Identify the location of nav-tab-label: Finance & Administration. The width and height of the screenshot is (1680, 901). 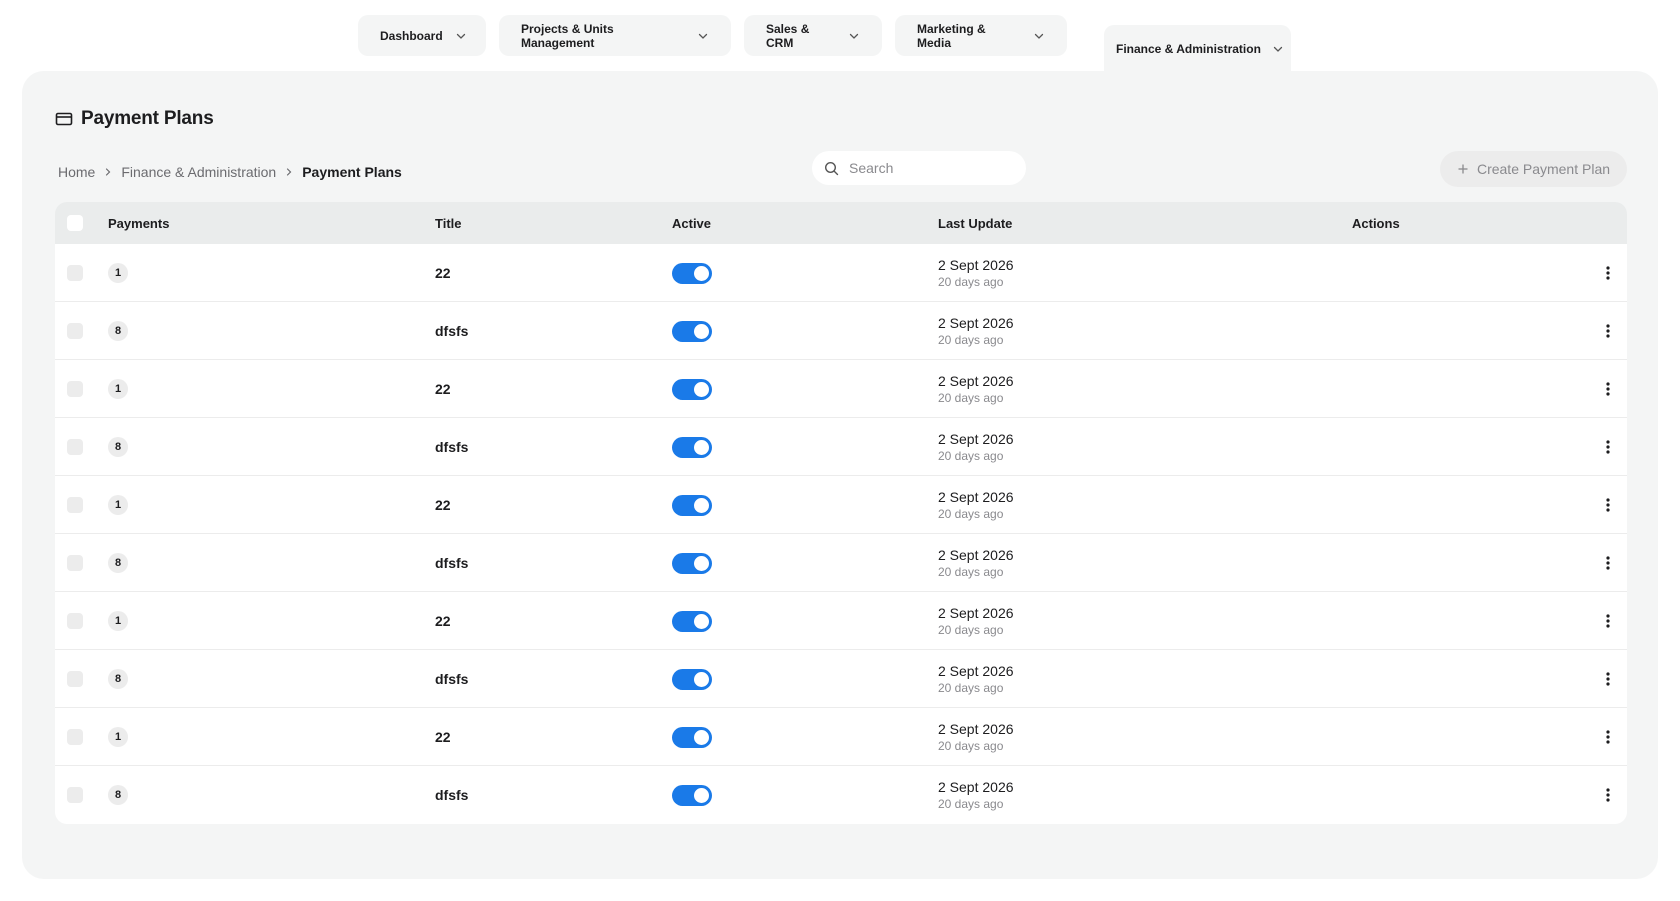
(1188, 48).